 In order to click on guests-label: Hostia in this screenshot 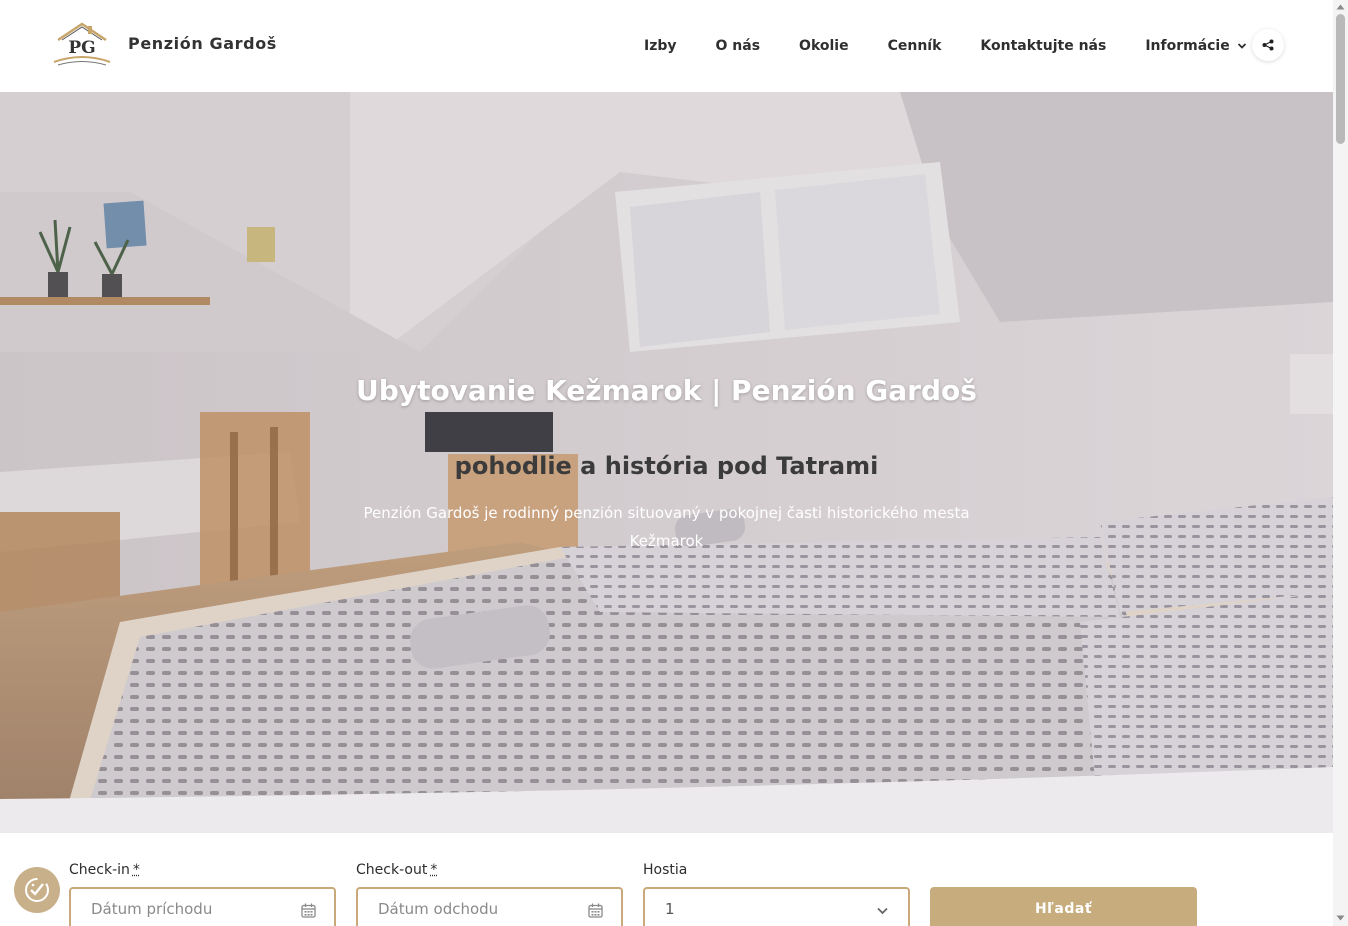, I will do `click(665, 870)`.